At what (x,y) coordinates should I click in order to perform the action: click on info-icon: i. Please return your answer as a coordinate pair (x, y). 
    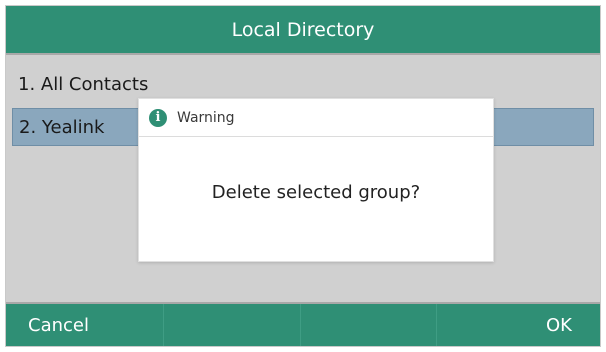
    Looking at the image, I should click on (158, 117).